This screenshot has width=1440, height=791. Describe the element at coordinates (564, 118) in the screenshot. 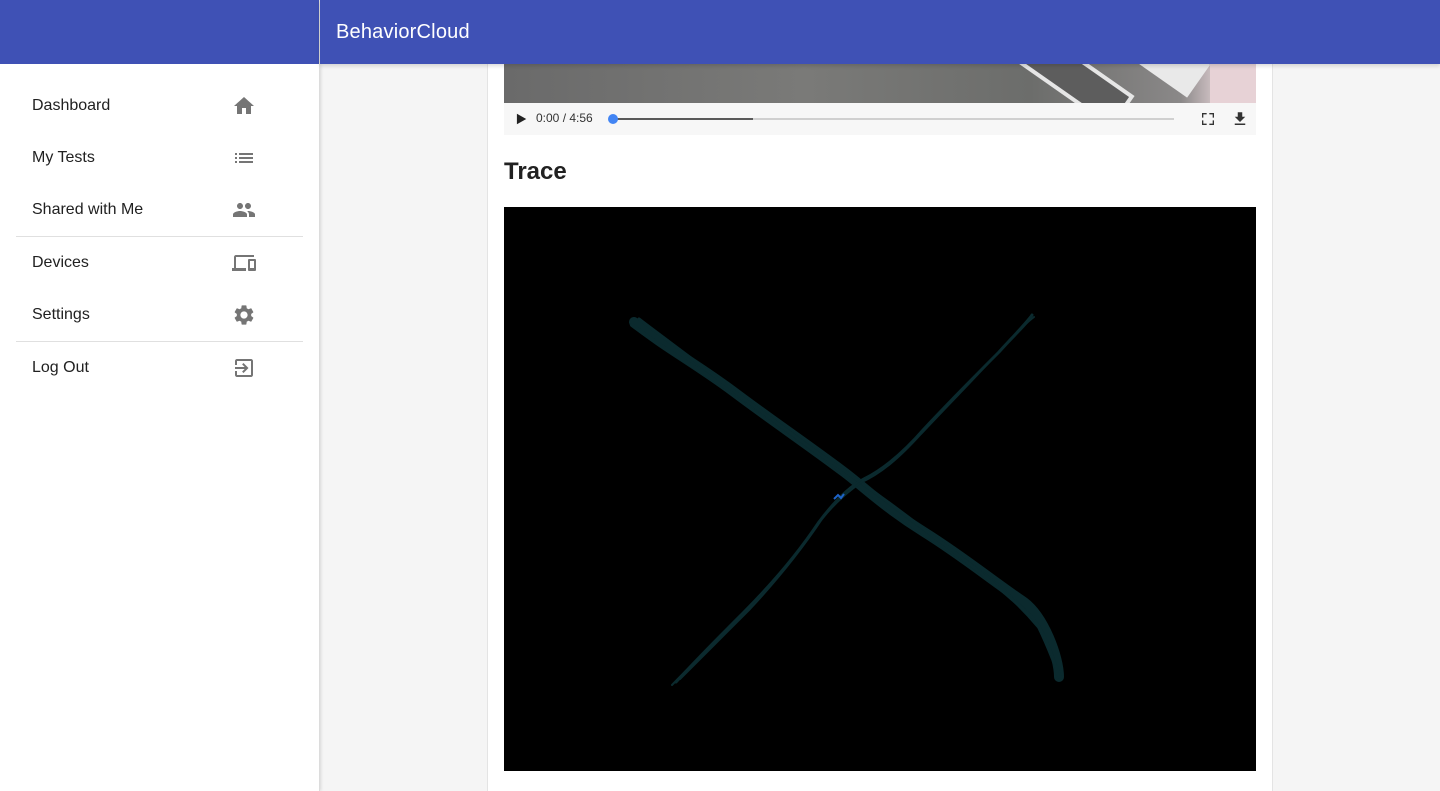

I see `video-time-display: 0:00 / 4:56` at that location.